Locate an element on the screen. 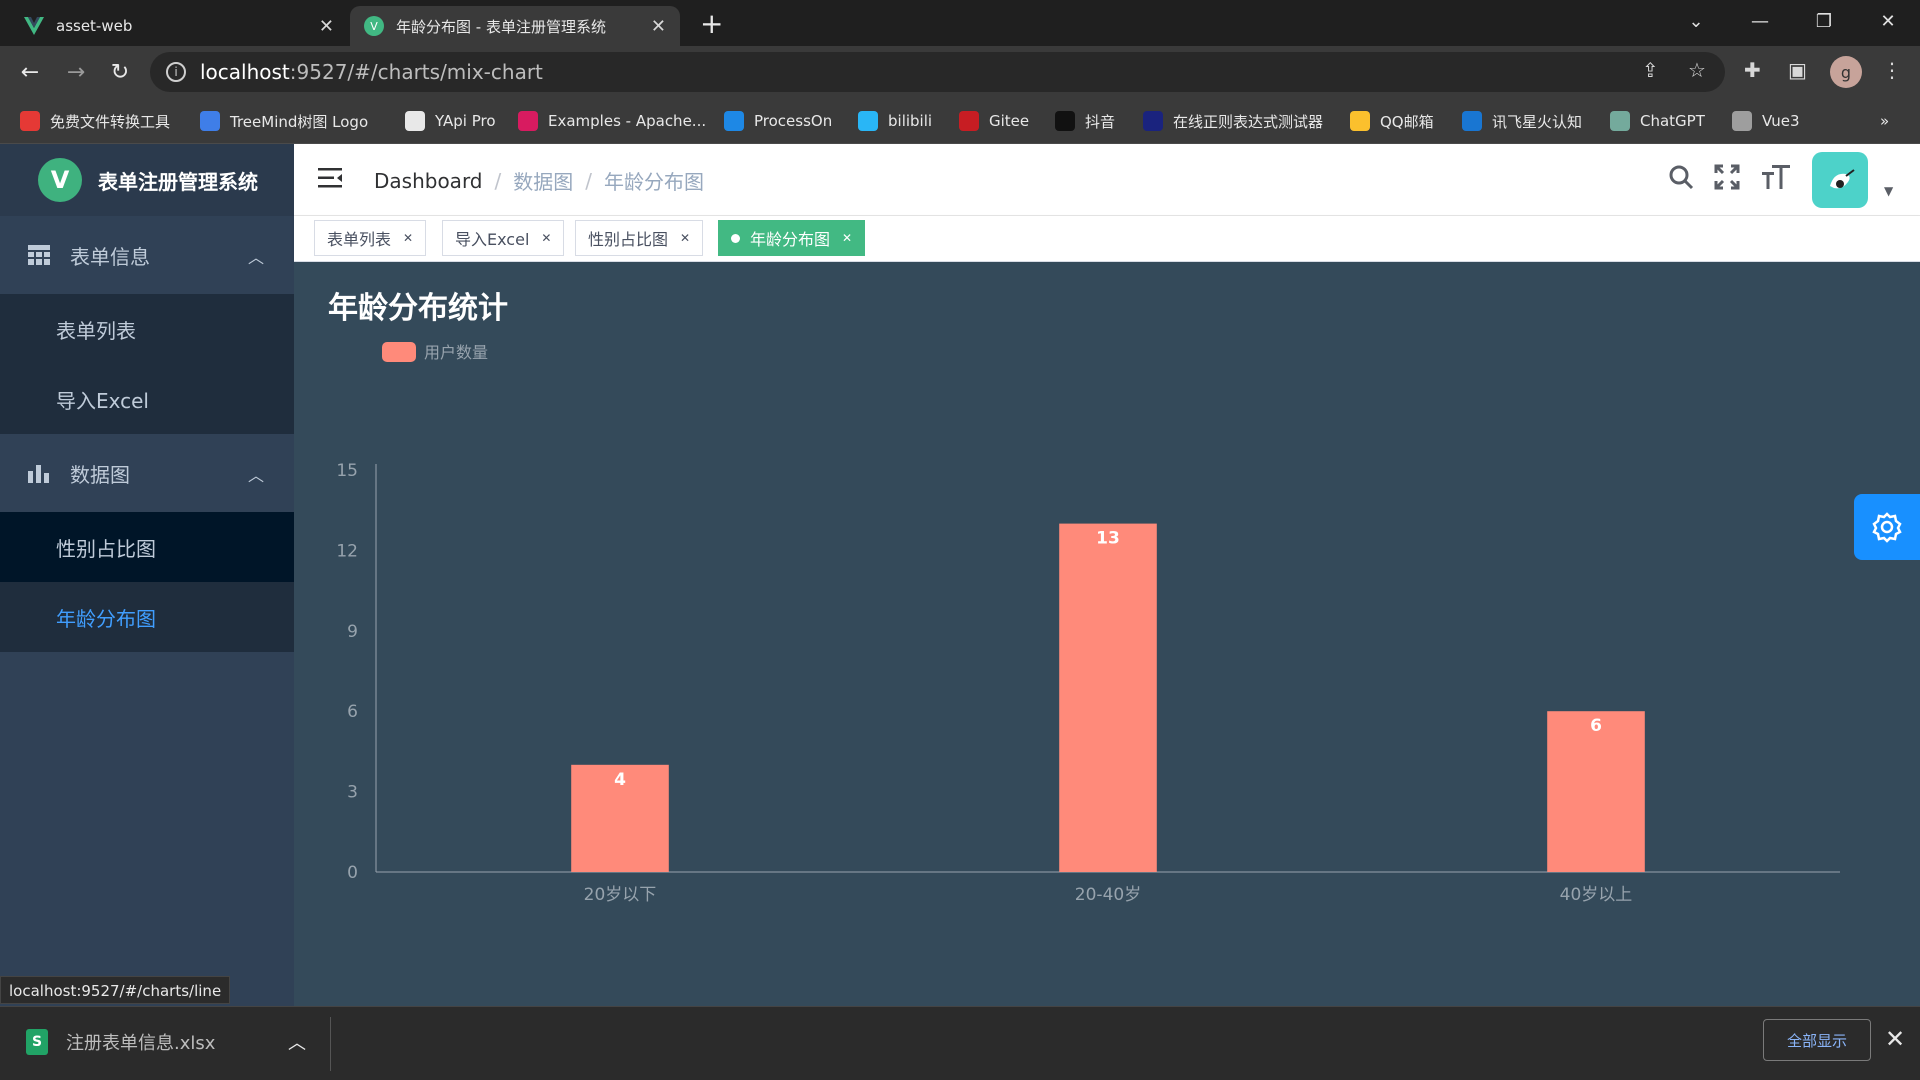 The width and height of the screenshot is (1920, 1080). more-bookmarks-icon: » is located at coordinates (1884, 121).